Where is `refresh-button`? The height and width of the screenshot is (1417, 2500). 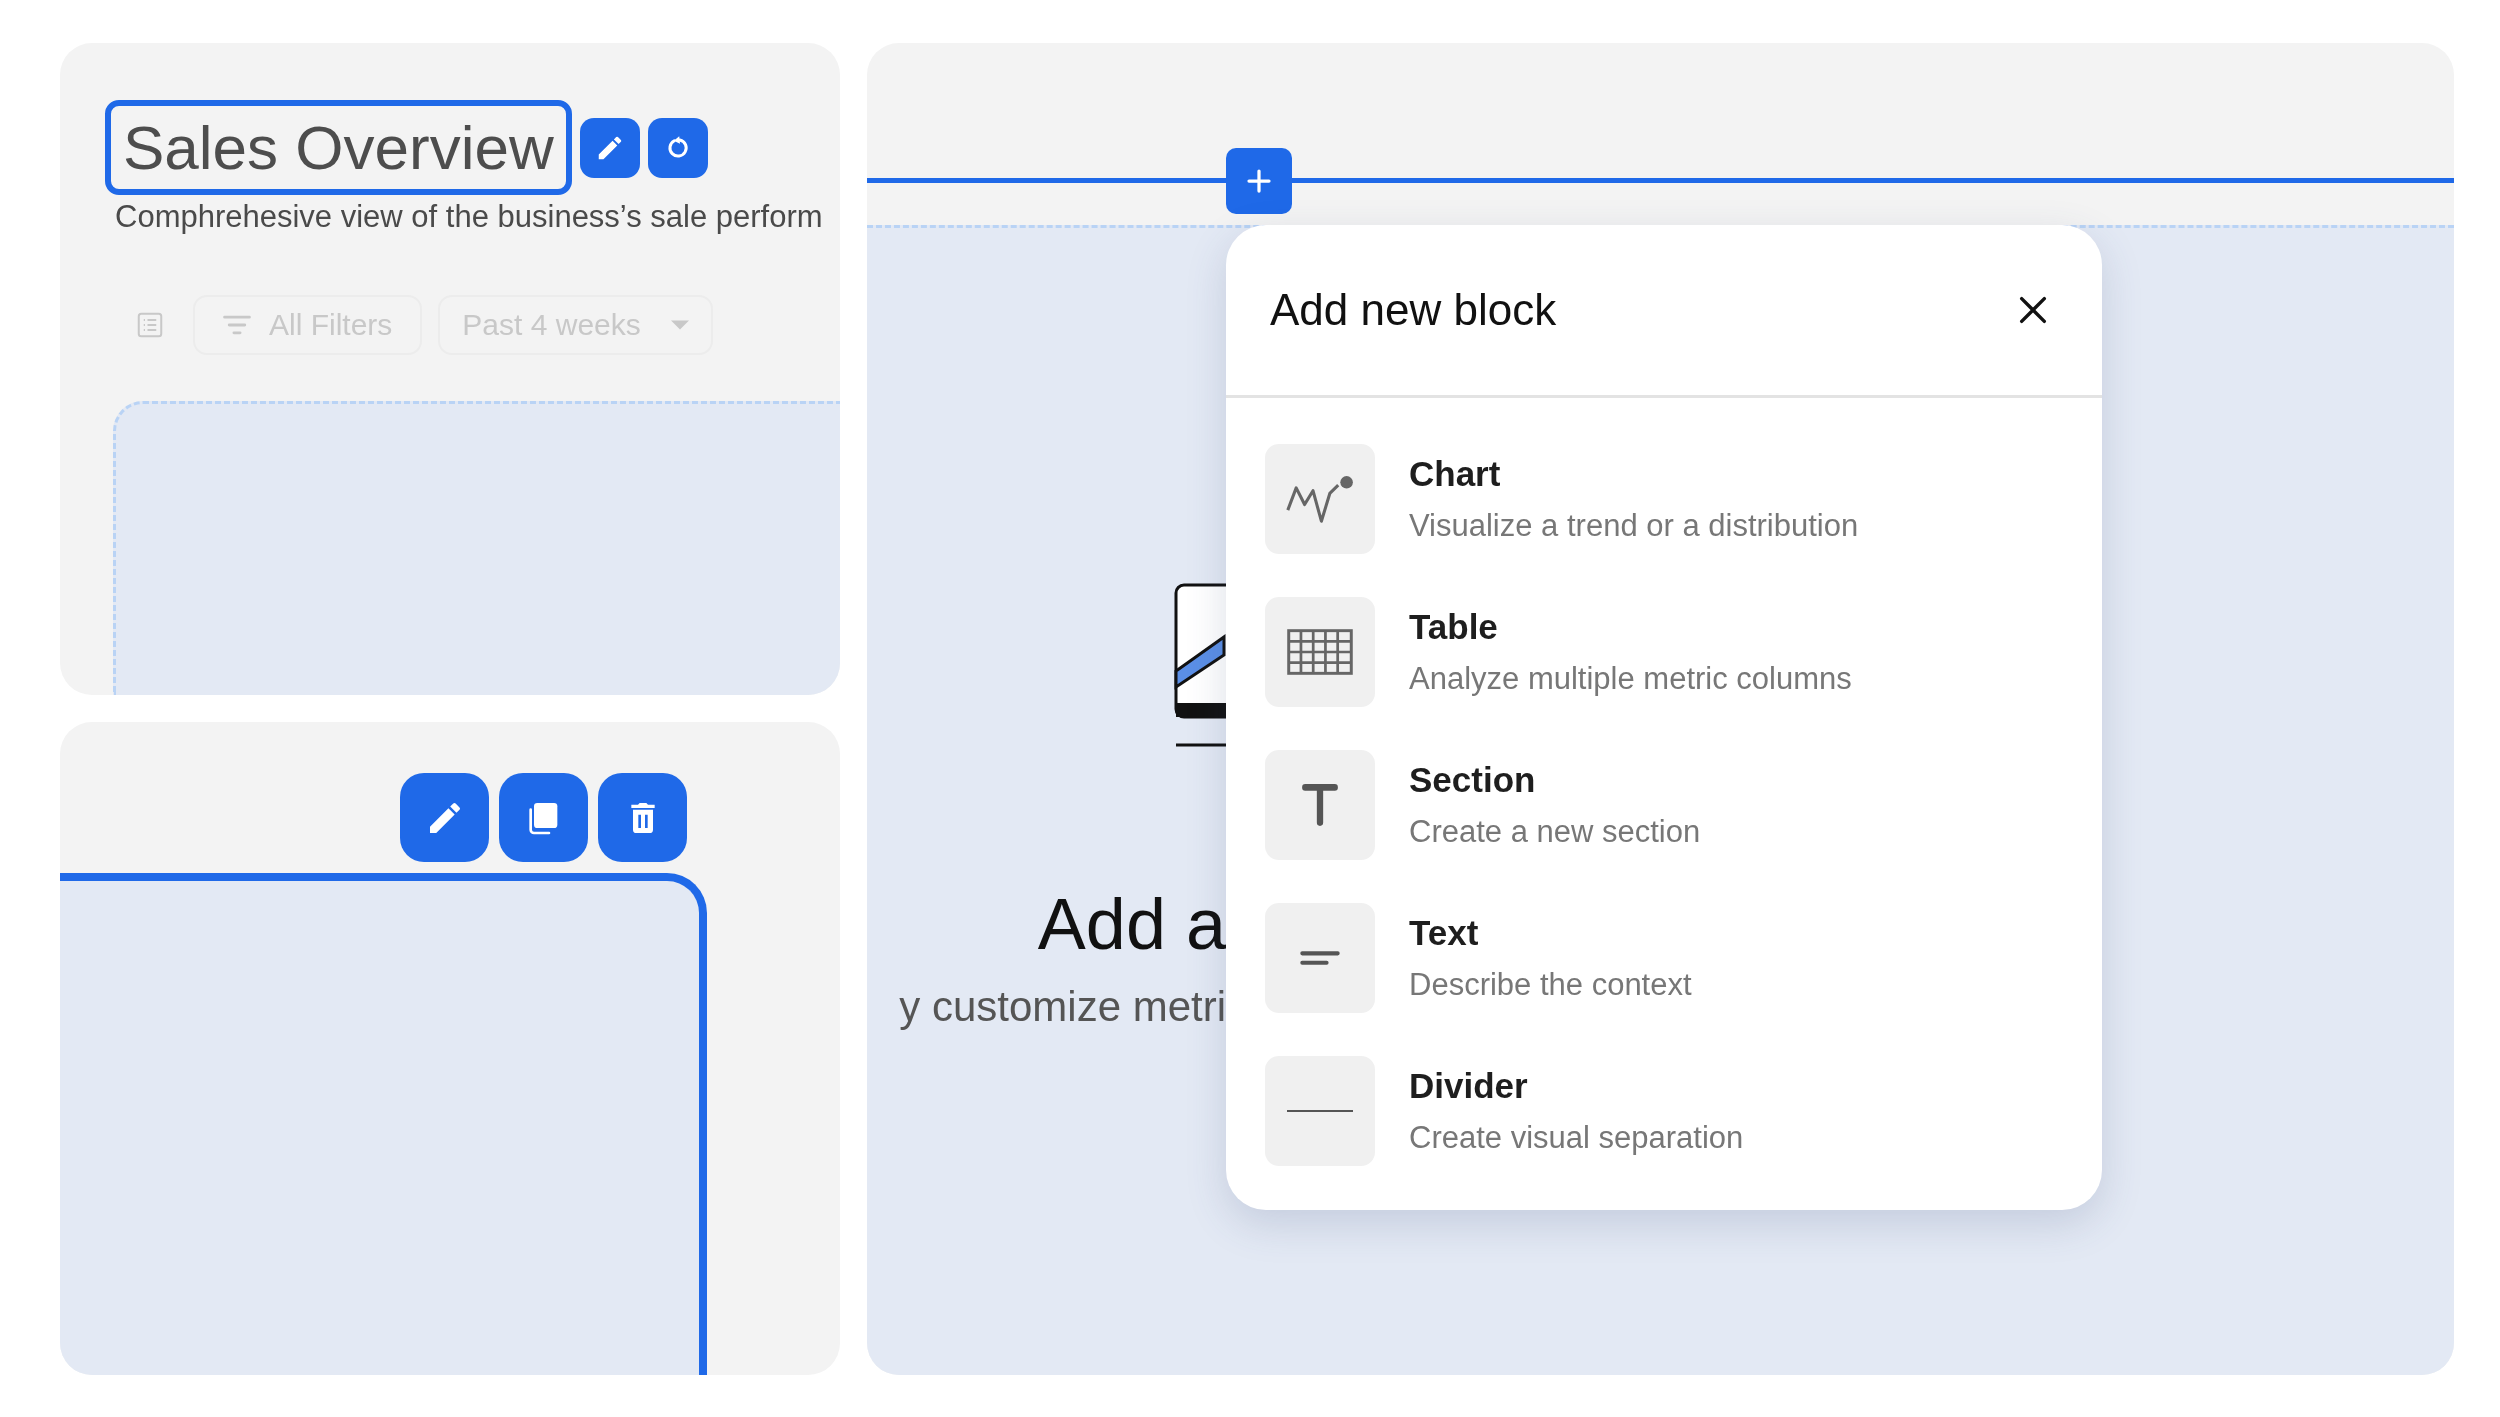 refresh-button is located at coordinates (677, 147).